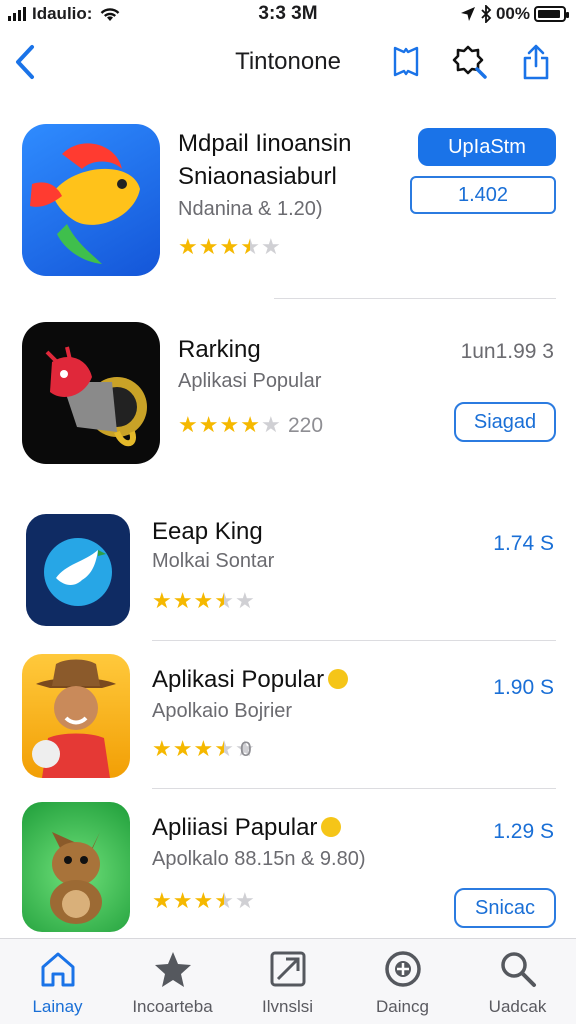 This screenshot has width=576, height=1024. I want to click on app-row-3: Eeap King Molkai Sontar ★ ★ ★ ★ ★ 1.74 S, so click(288, 571).